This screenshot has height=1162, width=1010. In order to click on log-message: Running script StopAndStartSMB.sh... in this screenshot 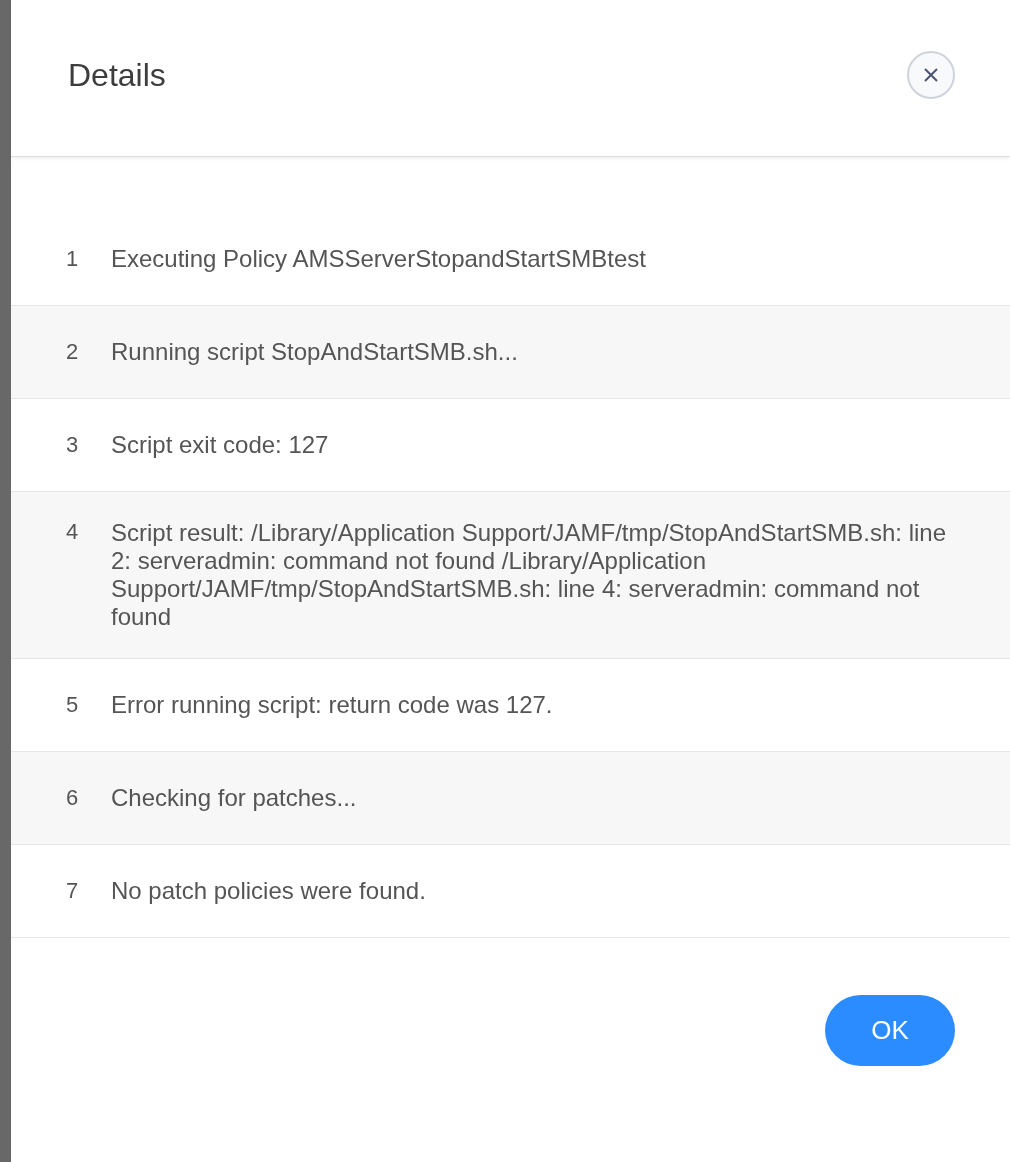, I will do `click(314, 352)`.